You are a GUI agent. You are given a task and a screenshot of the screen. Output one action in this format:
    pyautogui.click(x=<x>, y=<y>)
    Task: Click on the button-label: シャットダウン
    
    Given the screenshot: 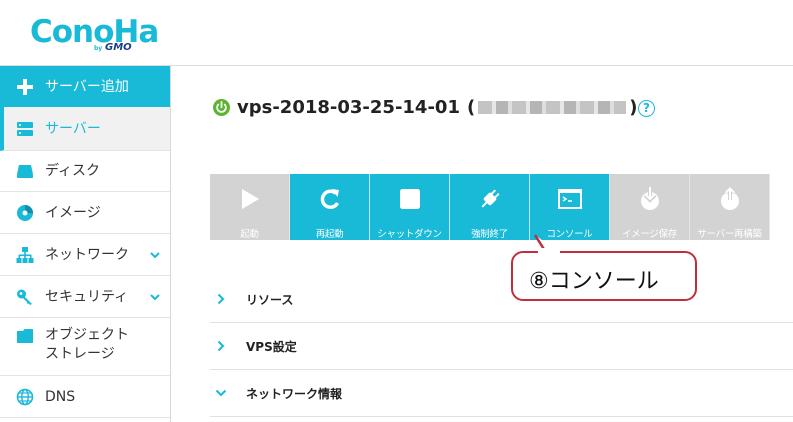 What is the action you would take?
    pyautogui.click(x=409, y=234)
    